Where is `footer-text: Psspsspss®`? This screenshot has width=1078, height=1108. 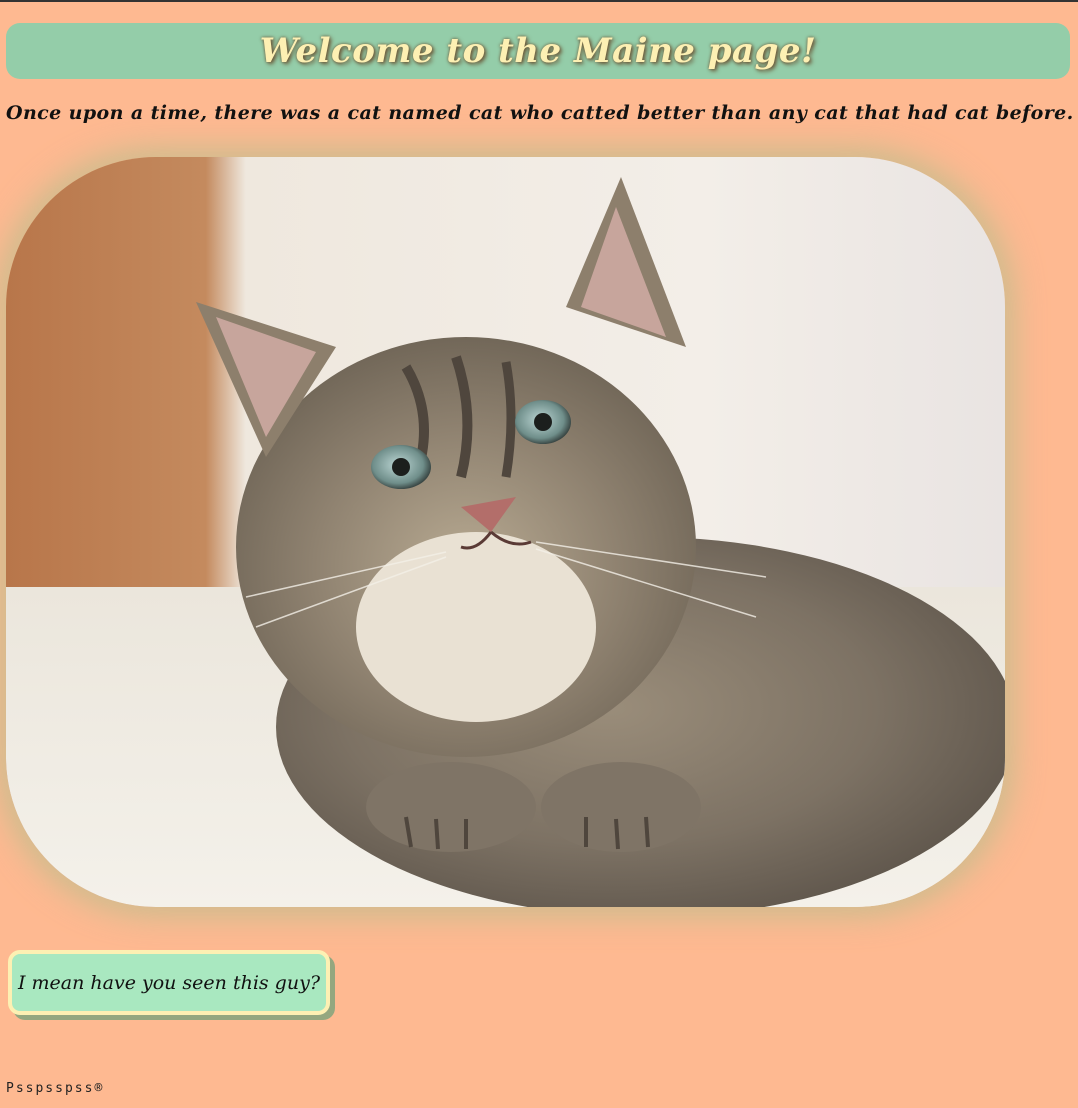
footer-text: Psspsspss® is located at coordinates (55, 1088).